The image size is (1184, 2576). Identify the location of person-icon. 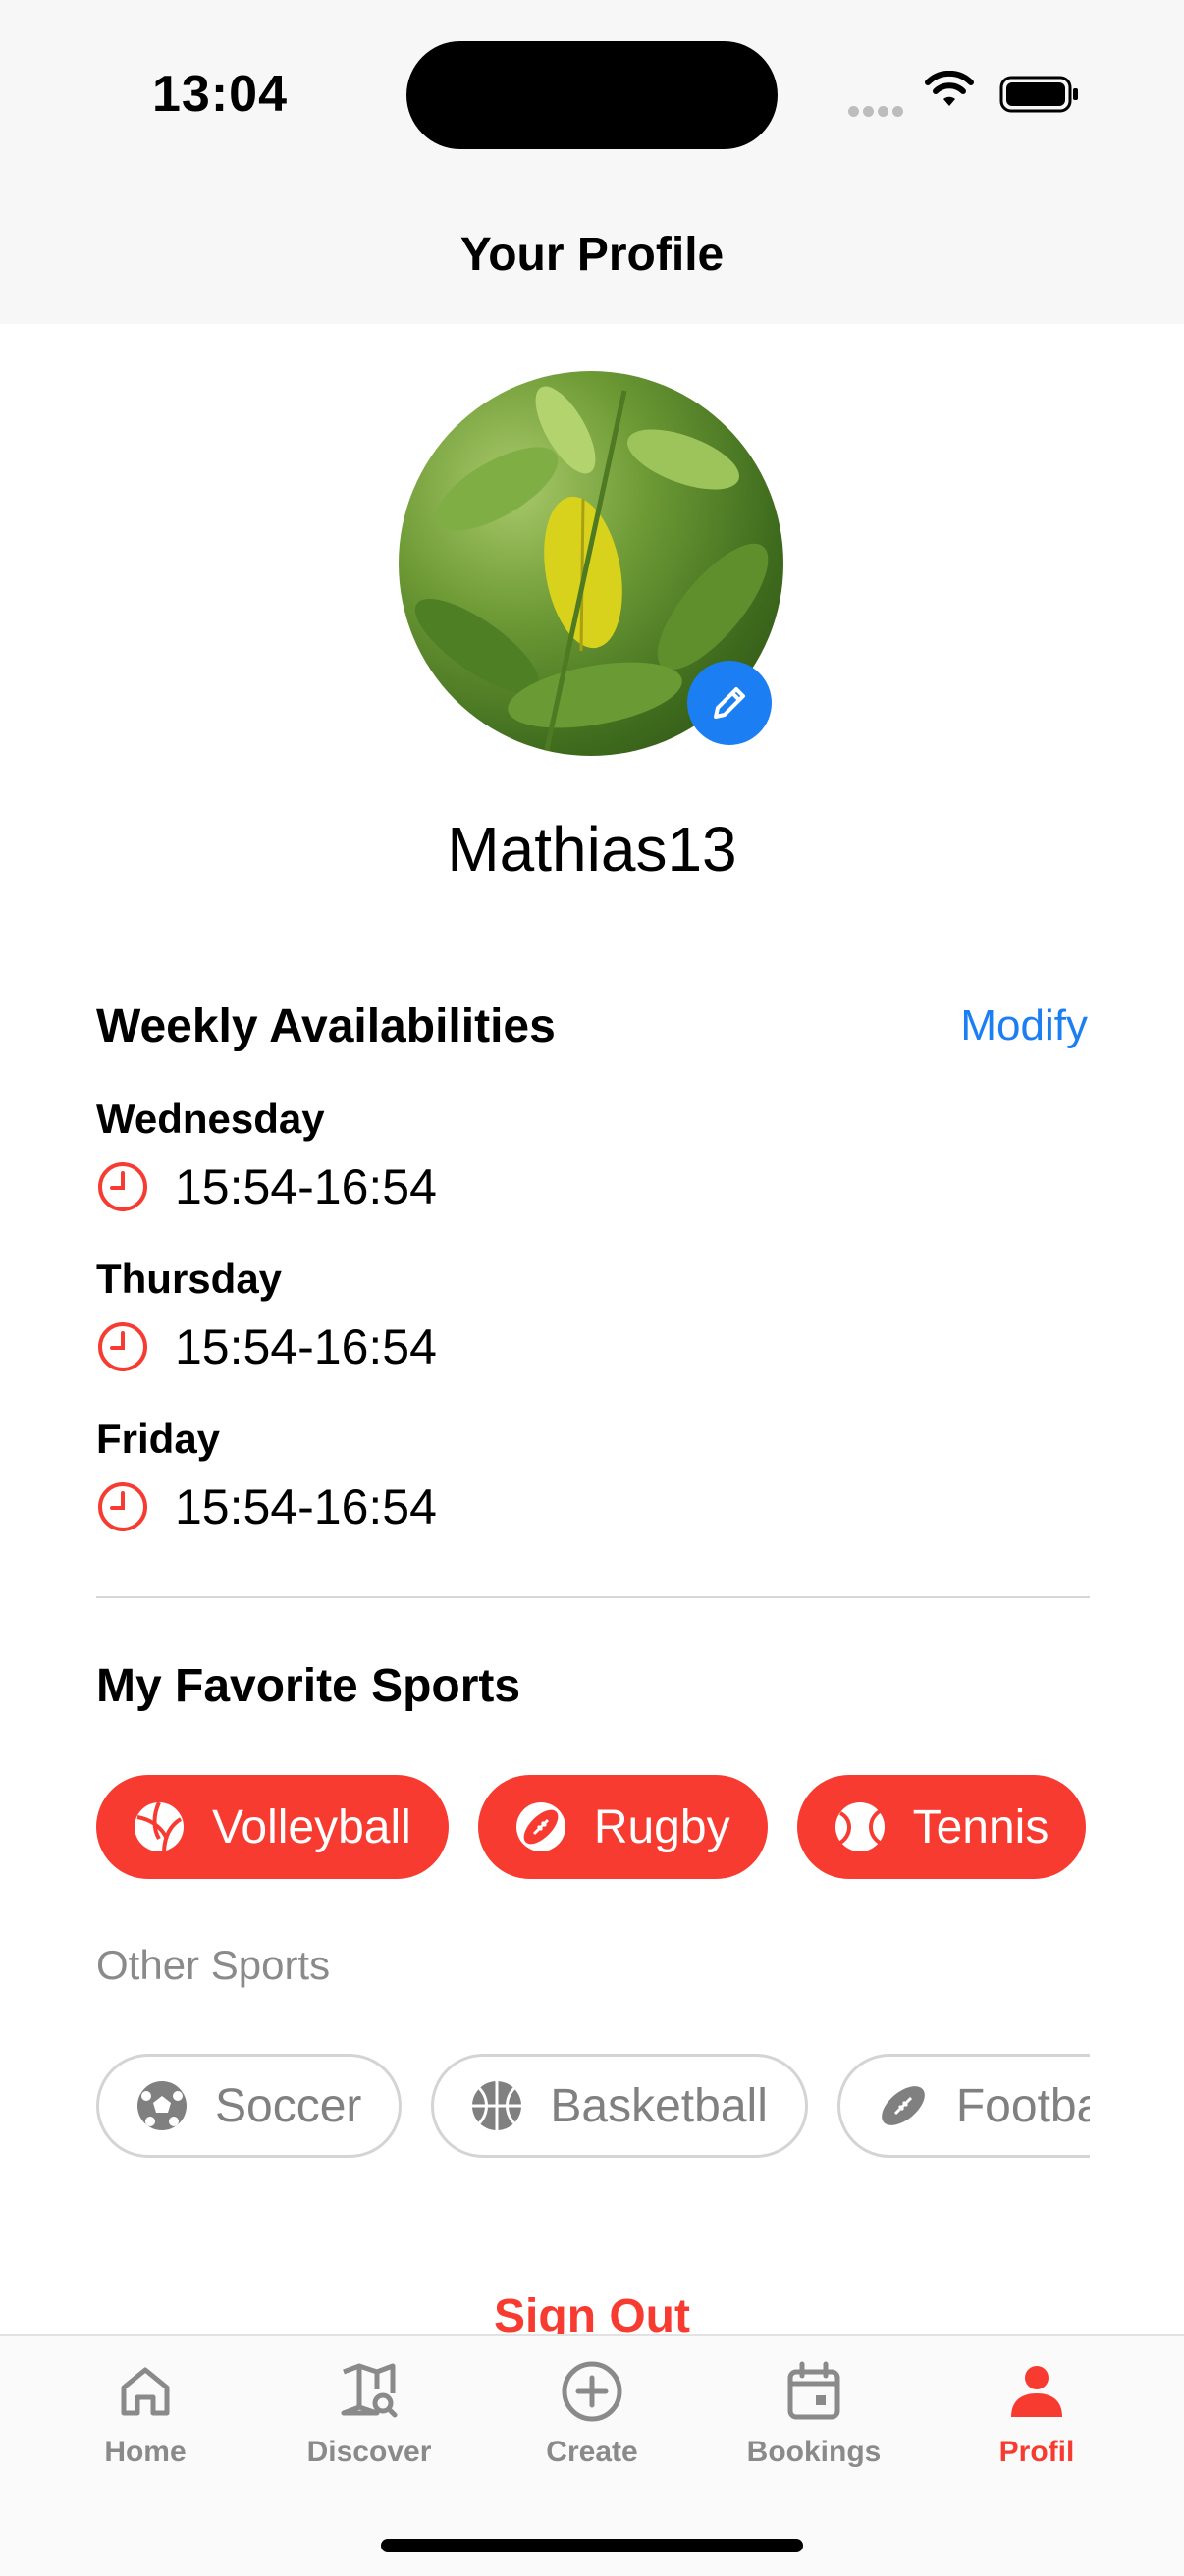
(1036, 2391).